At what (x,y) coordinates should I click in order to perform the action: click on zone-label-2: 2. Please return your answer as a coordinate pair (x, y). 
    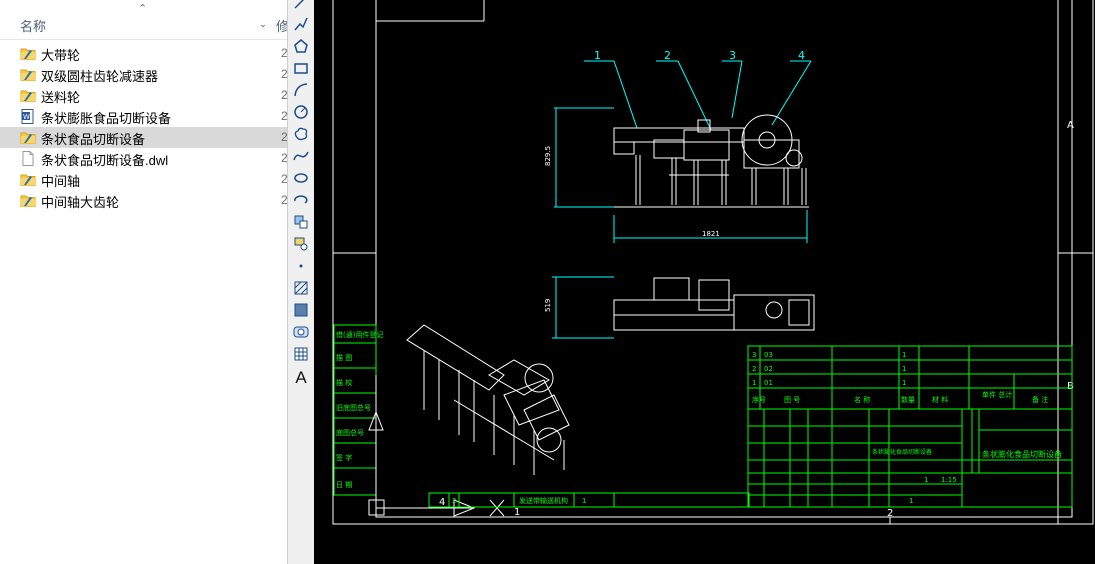
    Looking at the image, I should click on (890, 513).